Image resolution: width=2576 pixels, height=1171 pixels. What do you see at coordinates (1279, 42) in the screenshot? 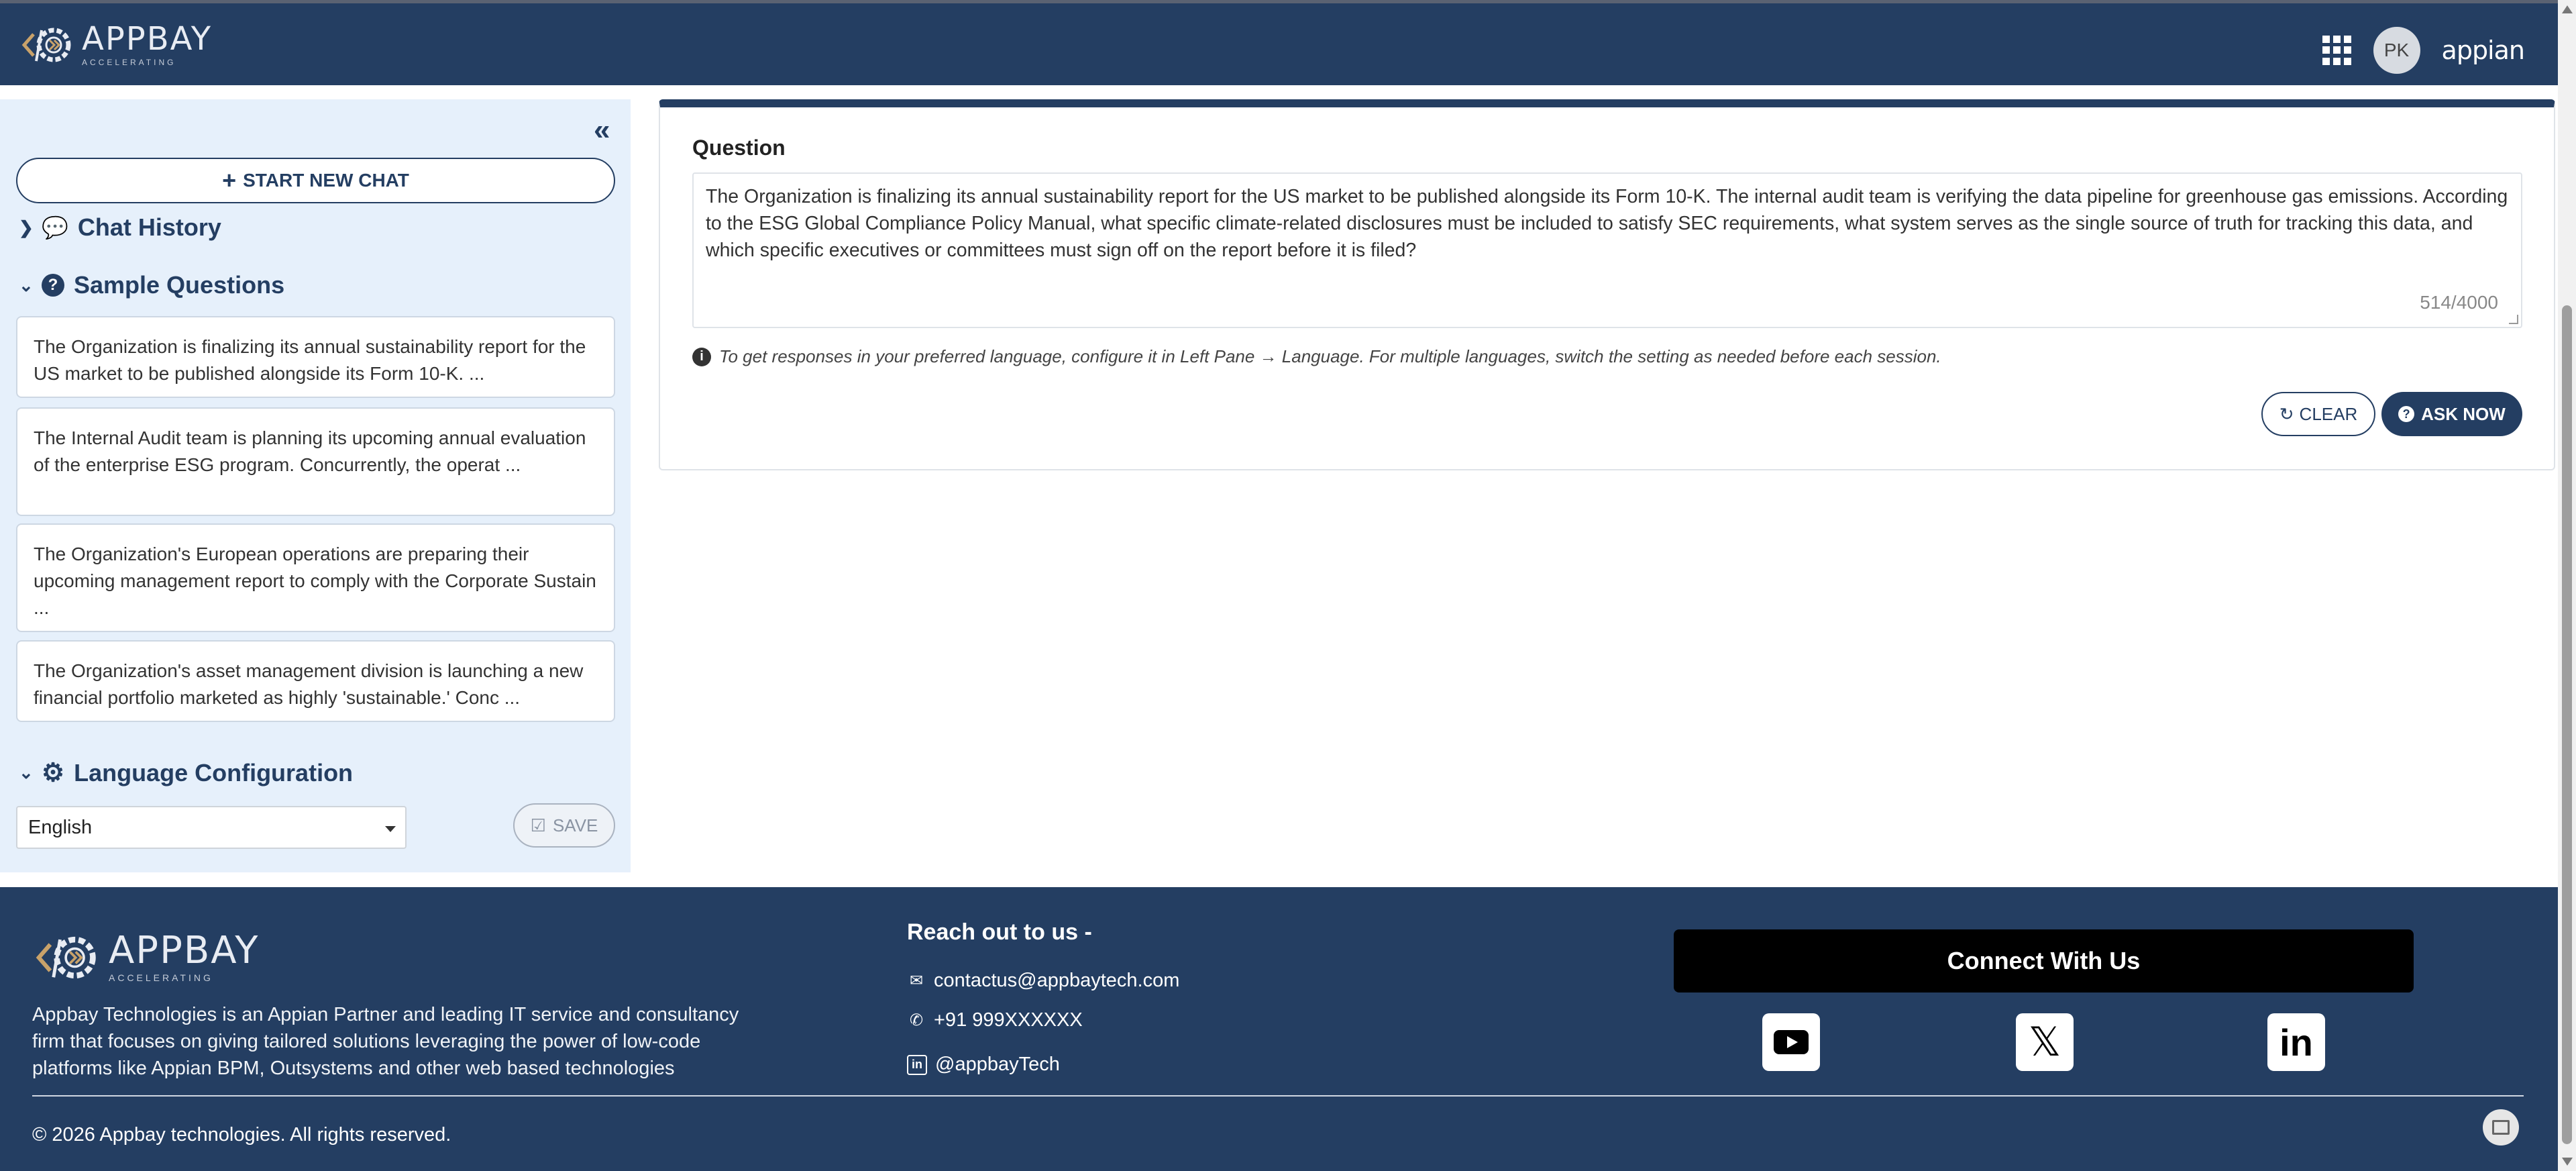
I see `top-header: APPBAY ACCELERATING PK appian` at bounding box center [1279, 42].